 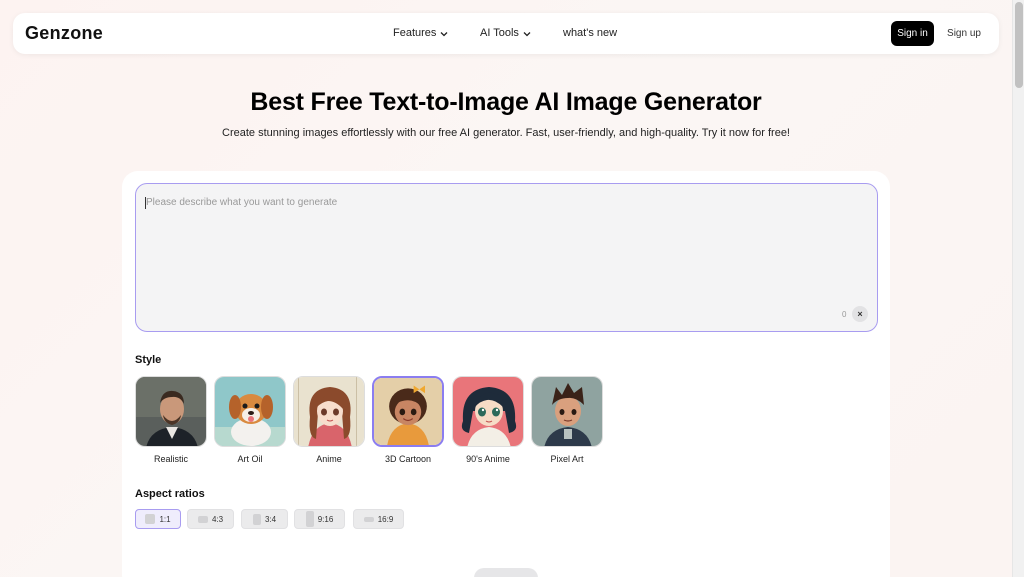 I want to click on style-label: Pixel Art, so click(x=567, y=459).